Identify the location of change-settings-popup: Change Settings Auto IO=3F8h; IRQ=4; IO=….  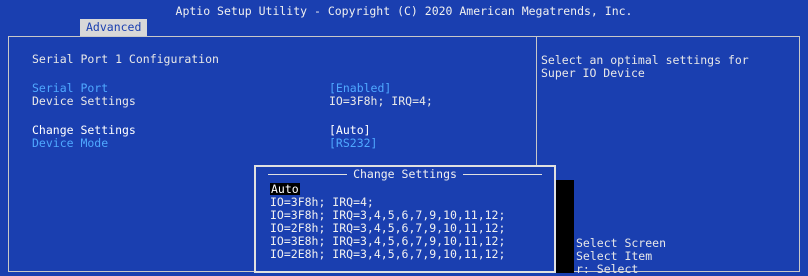
(405, 219).